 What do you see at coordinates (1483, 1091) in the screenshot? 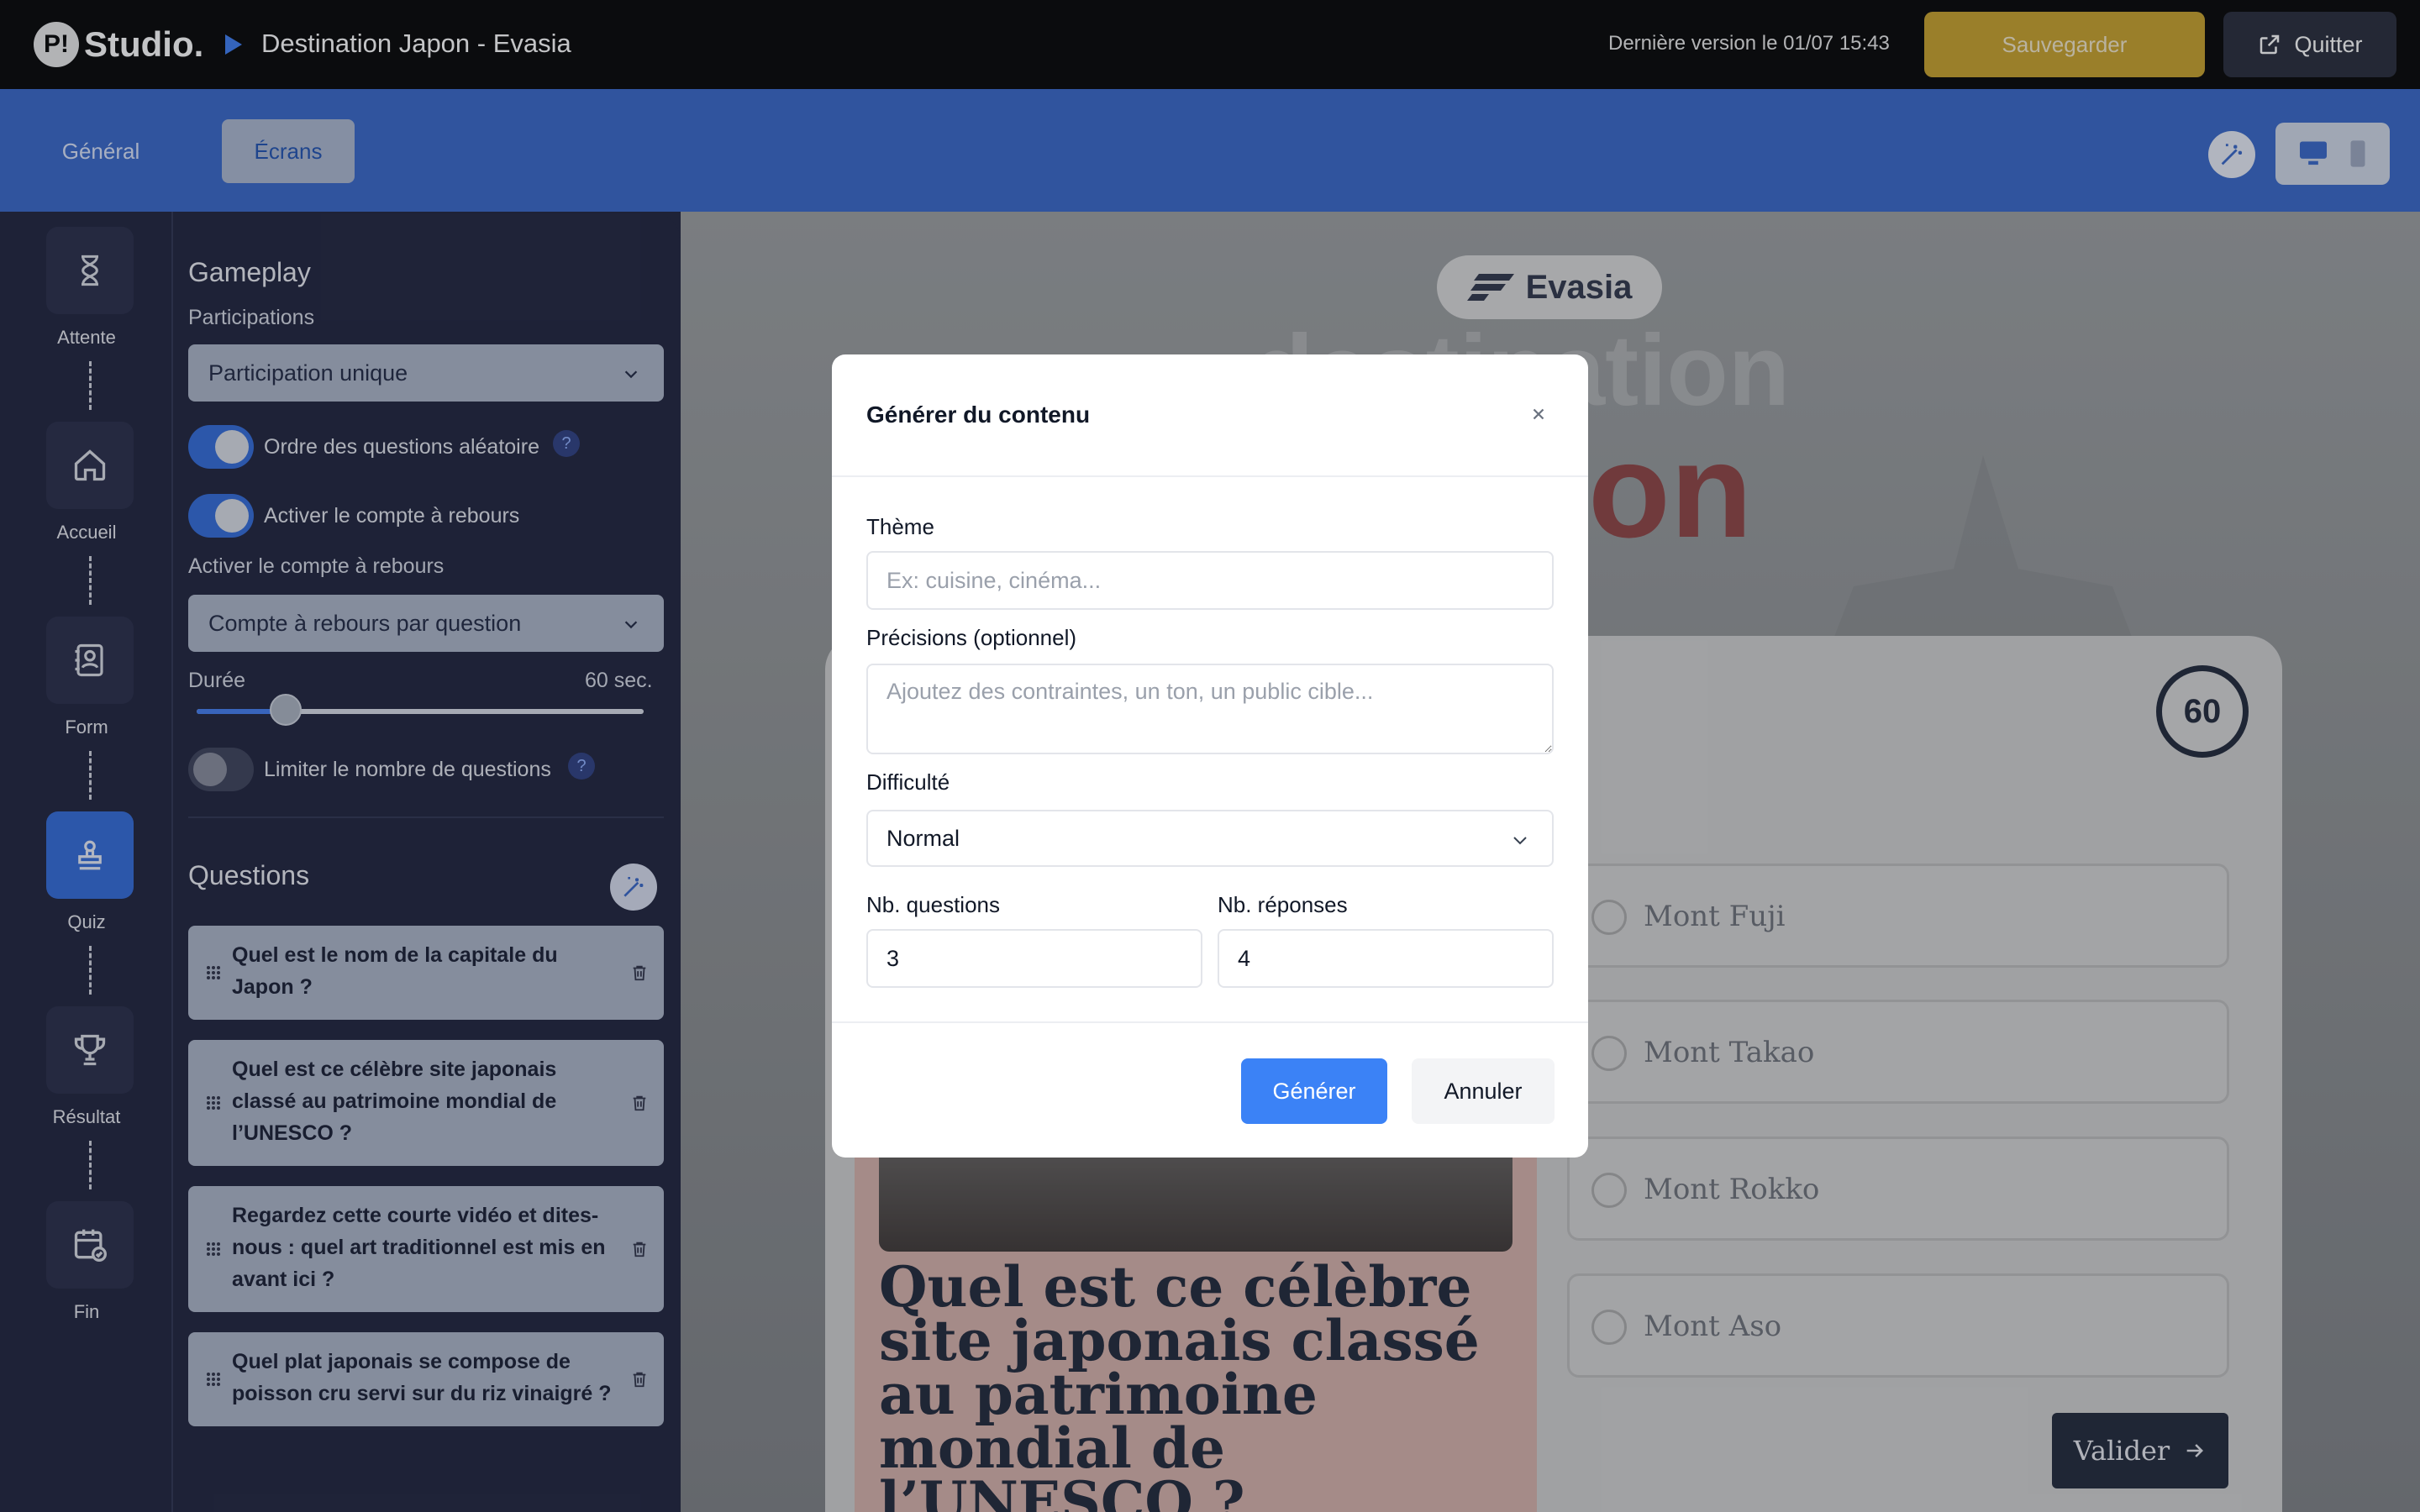
I see `cancel-button: Annuler` at bounding box center [1483, 1091].